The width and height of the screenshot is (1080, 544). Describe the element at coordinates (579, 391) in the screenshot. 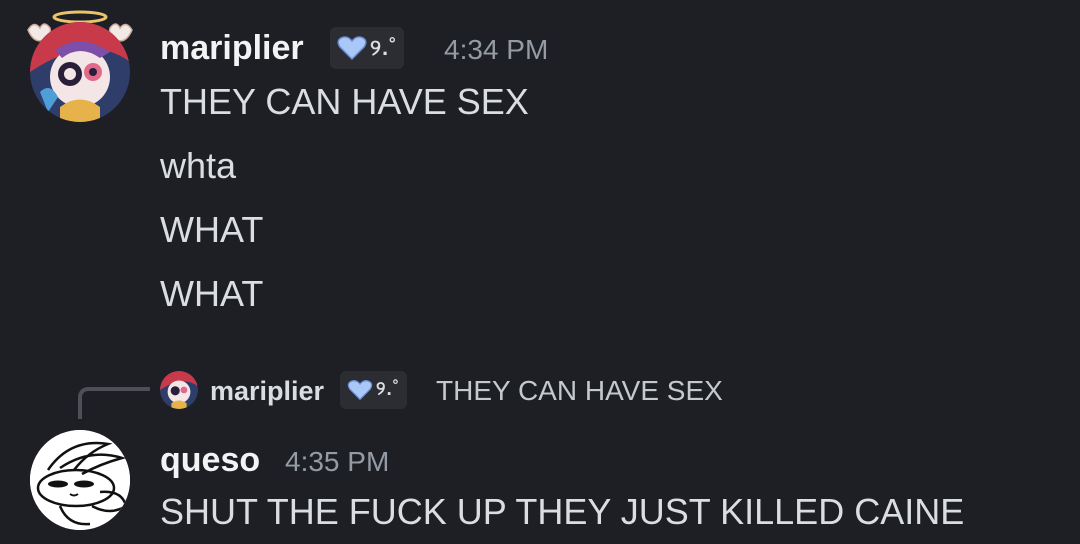

I see `reply-preview-text: THEY CAN HAVE SEX` at that location.